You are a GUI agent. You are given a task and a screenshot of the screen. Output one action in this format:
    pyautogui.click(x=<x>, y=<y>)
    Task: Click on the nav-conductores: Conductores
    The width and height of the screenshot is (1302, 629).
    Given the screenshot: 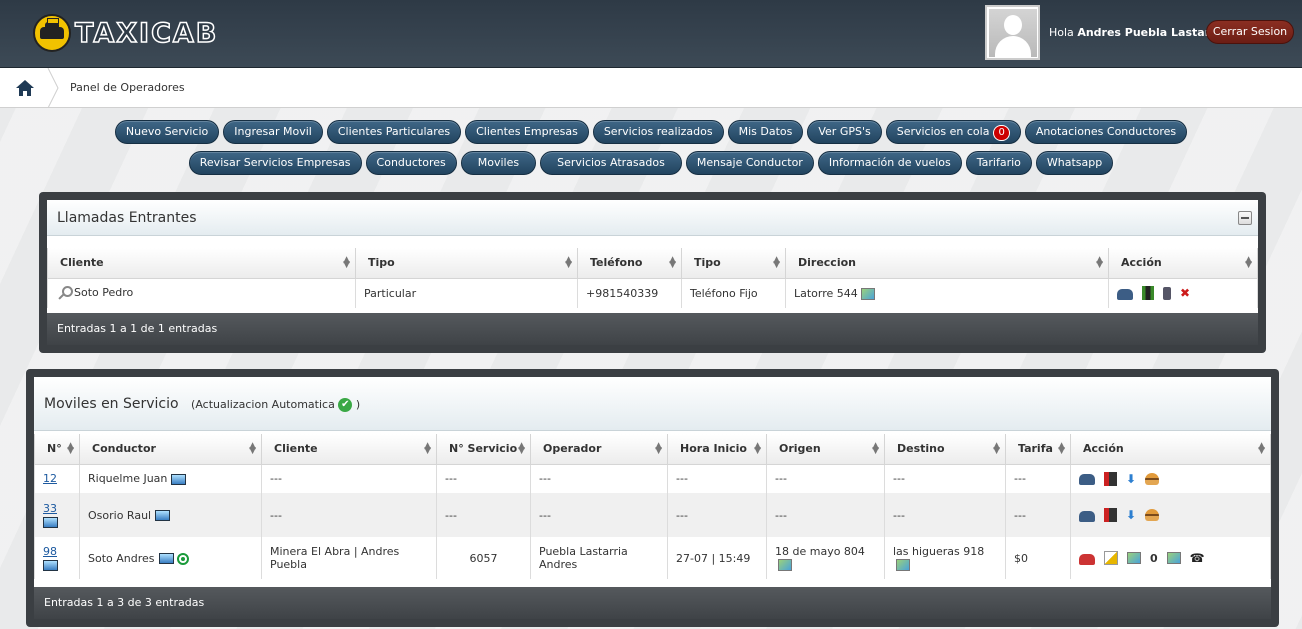 What is the action you would take?
    pyautogui.click(x=411, y=163)
    